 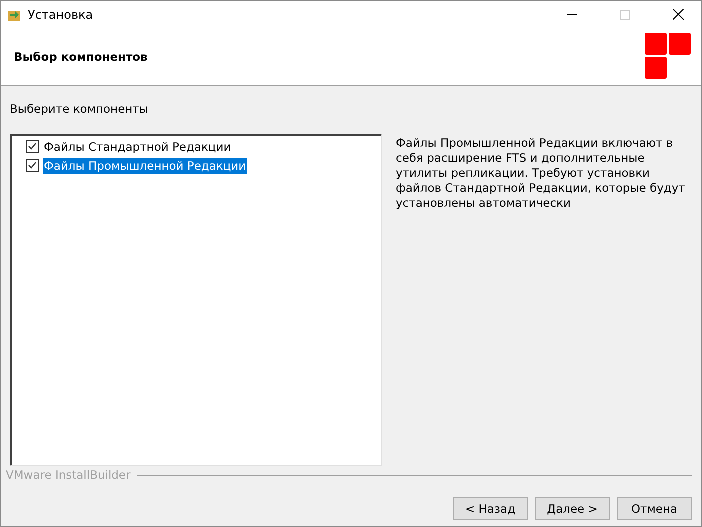 I want to click on wizard-button: Отмена, so click(x=654, y=508).